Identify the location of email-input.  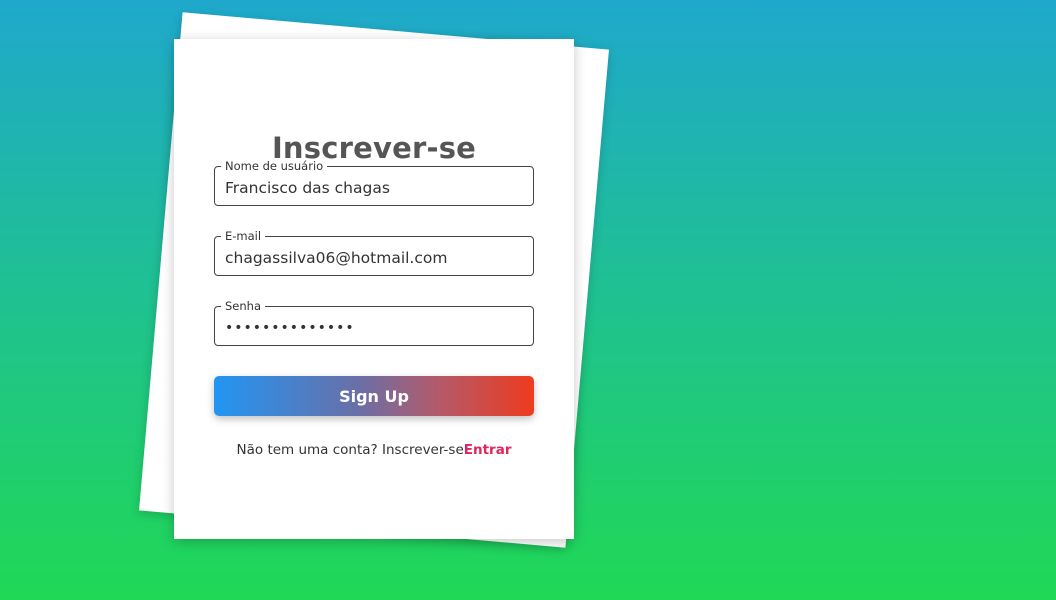
(374, 256).